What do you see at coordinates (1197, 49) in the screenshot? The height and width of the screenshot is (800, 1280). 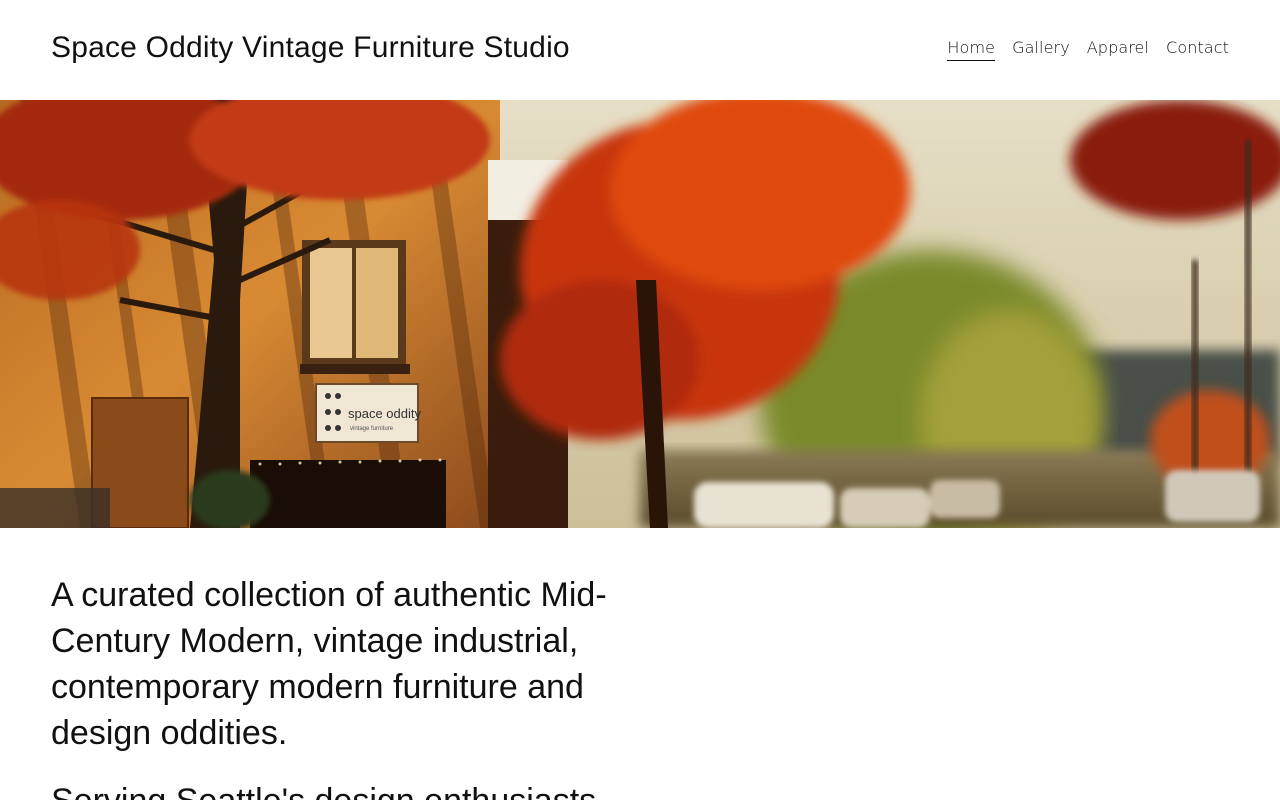 I see `nav-contact: Contact` at bounding box center [1197, 49].